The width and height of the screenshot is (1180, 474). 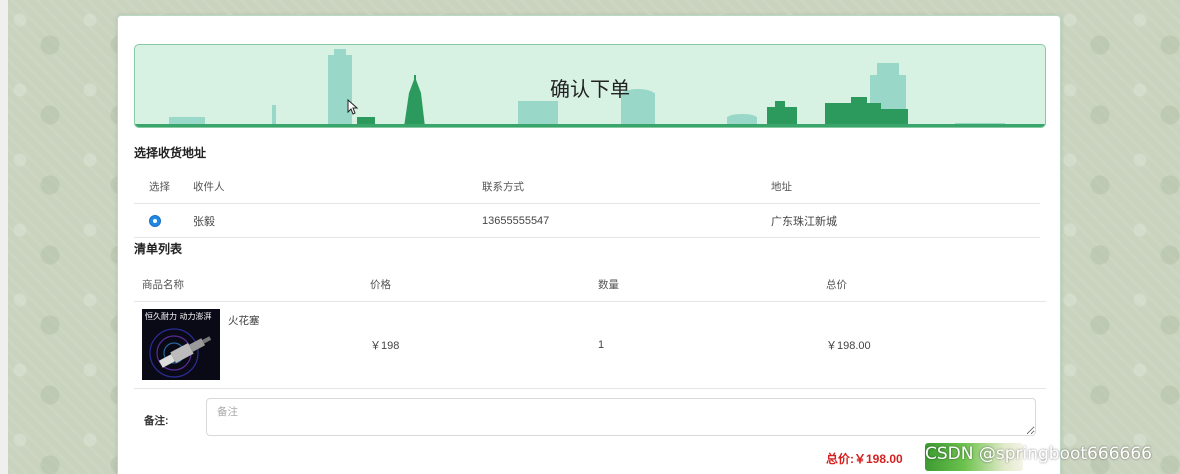 What do you see at coordinates (590, 125) in the screenshot?
I see `banner-base-line` at bounding box center [590, 125].